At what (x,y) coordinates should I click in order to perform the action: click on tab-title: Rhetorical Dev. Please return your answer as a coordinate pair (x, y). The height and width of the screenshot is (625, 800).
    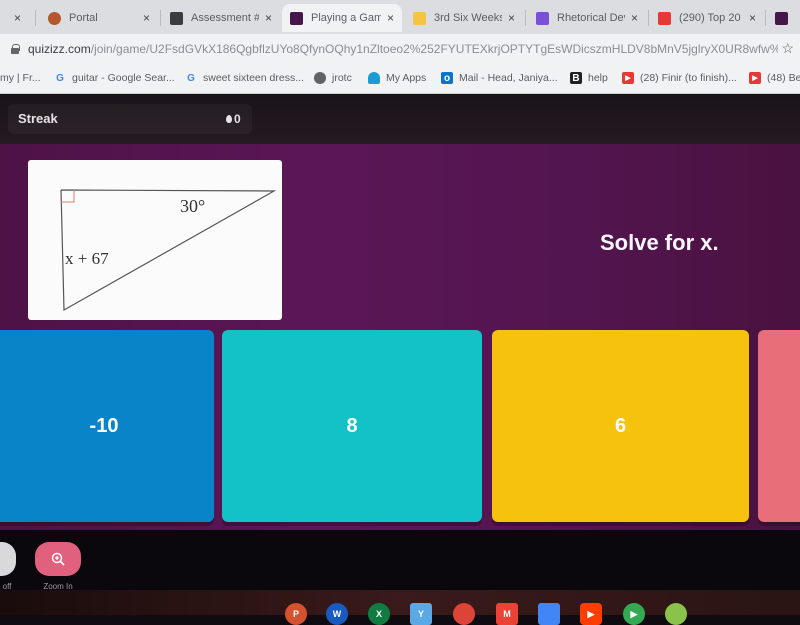
    Looking at the image, I should click on (591, 18).